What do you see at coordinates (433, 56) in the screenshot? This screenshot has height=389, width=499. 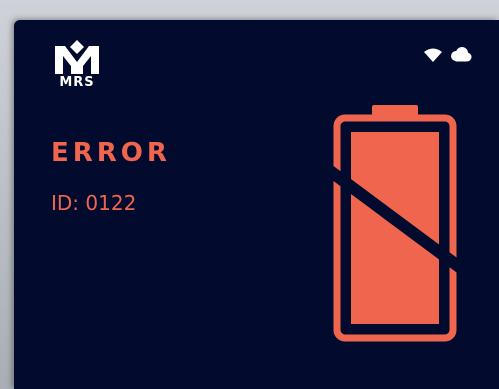 I see `wifi-icon` at bounding box center [433, 56].